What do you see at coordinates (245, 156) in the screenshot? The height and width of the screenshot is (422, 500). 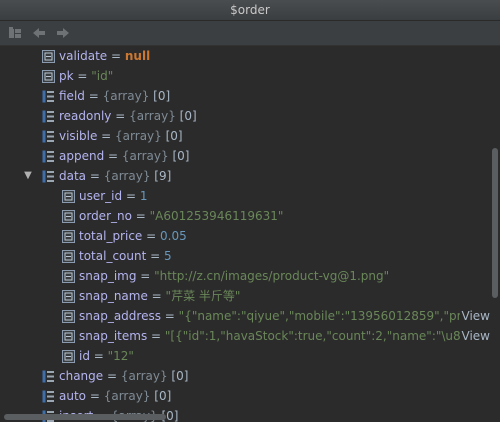 I see `tree-row: append = {array} [0]` at bounding box center [245, 156].